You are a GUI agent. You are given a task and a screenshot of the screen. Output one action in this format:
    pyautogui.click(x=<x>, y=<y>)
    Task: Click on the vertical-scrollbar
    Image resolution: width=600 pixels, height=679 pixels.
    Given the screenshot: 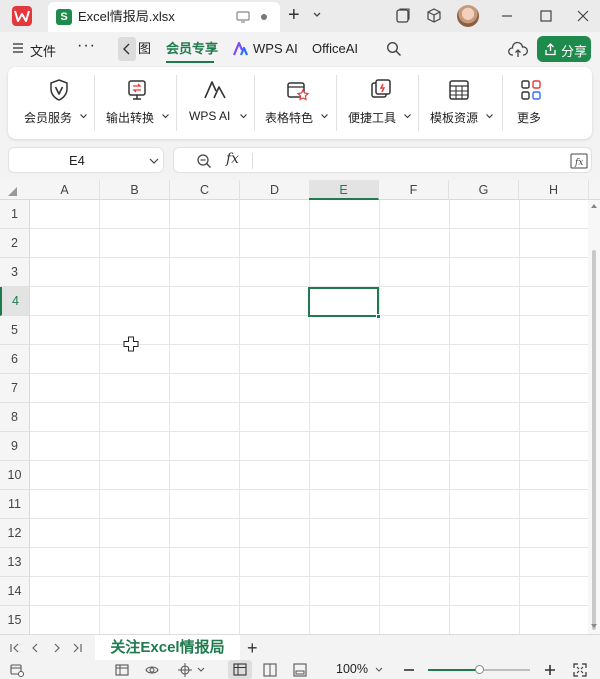 What is the action you would take?
    pyautogui.click(x=594, y=417)
    